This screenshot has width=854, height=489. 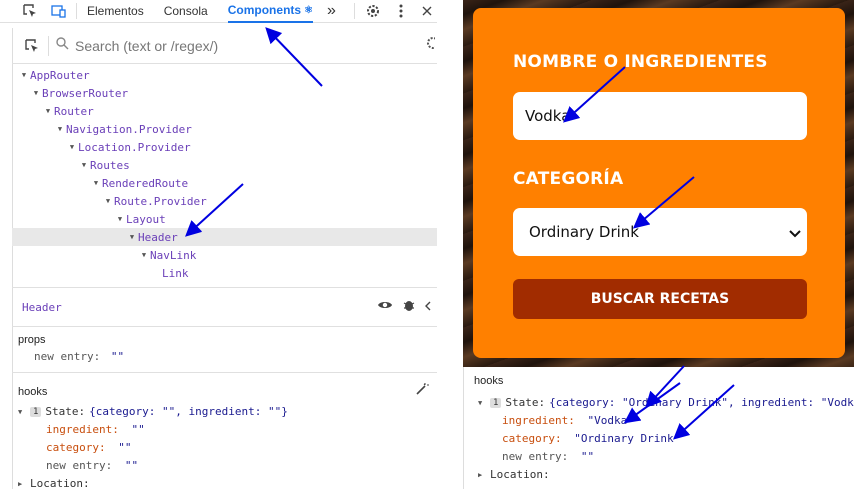 I want to click on tree-node: ▼ Router, so click(x=224, y=111).